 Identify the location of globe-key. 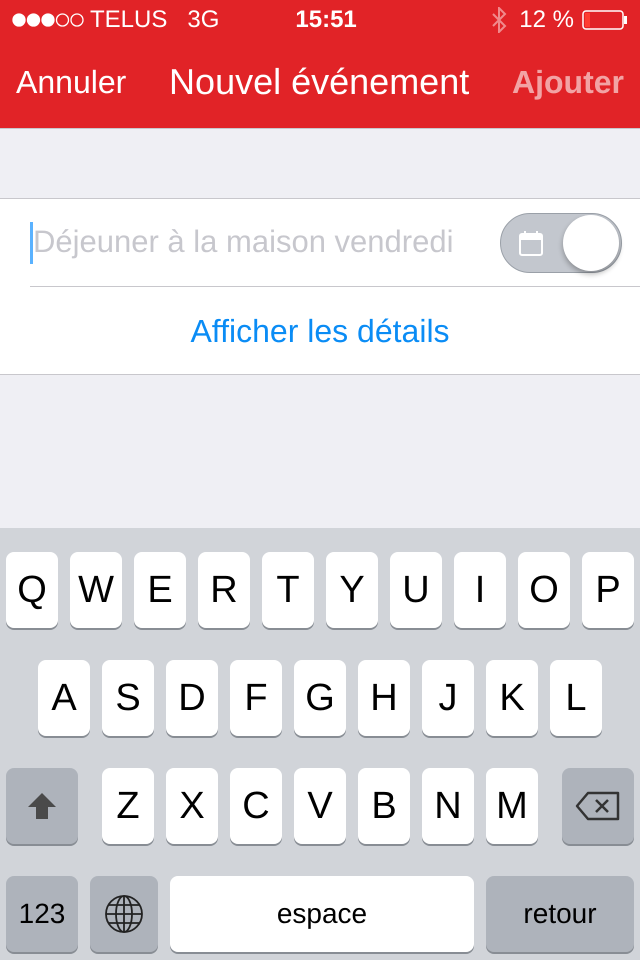
(124, 914).